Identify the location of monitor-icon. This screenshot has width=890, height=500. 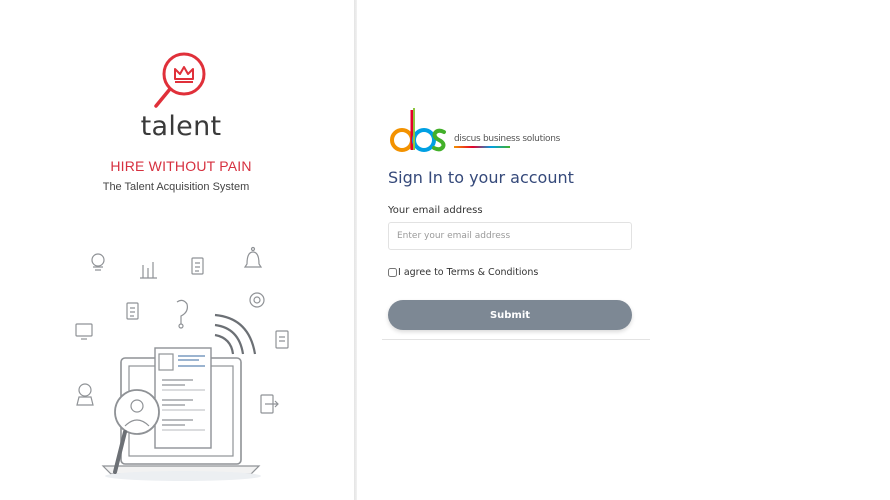
(84, 331).